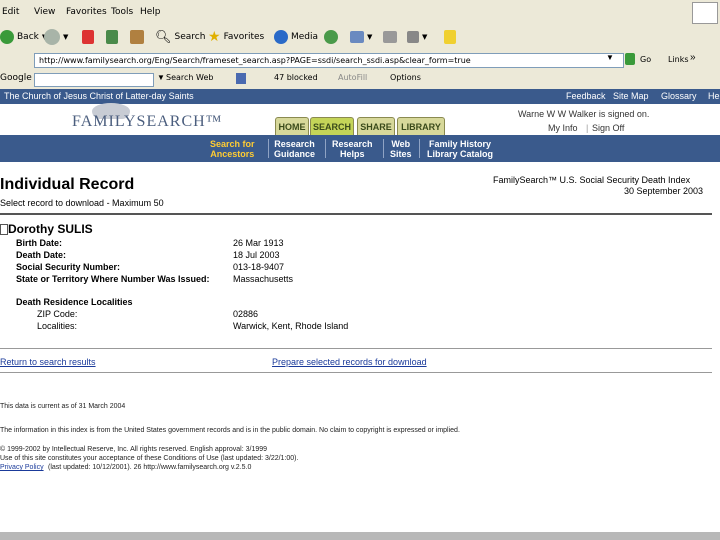 Image resolution: width=720 pixels, height=540 pixels. I want to click on stop-button, so click(88, 37).